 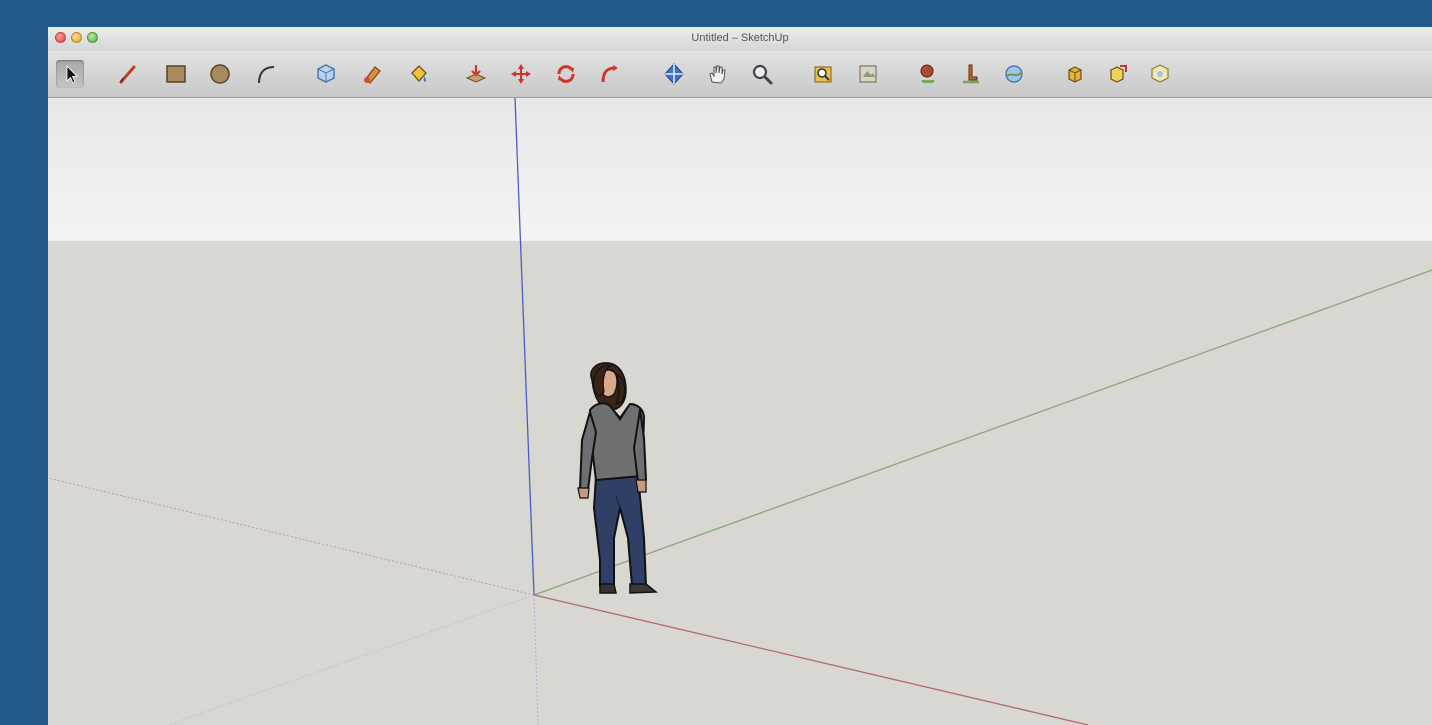 I want to click on rotate-icon, so click(x=566, y=74).